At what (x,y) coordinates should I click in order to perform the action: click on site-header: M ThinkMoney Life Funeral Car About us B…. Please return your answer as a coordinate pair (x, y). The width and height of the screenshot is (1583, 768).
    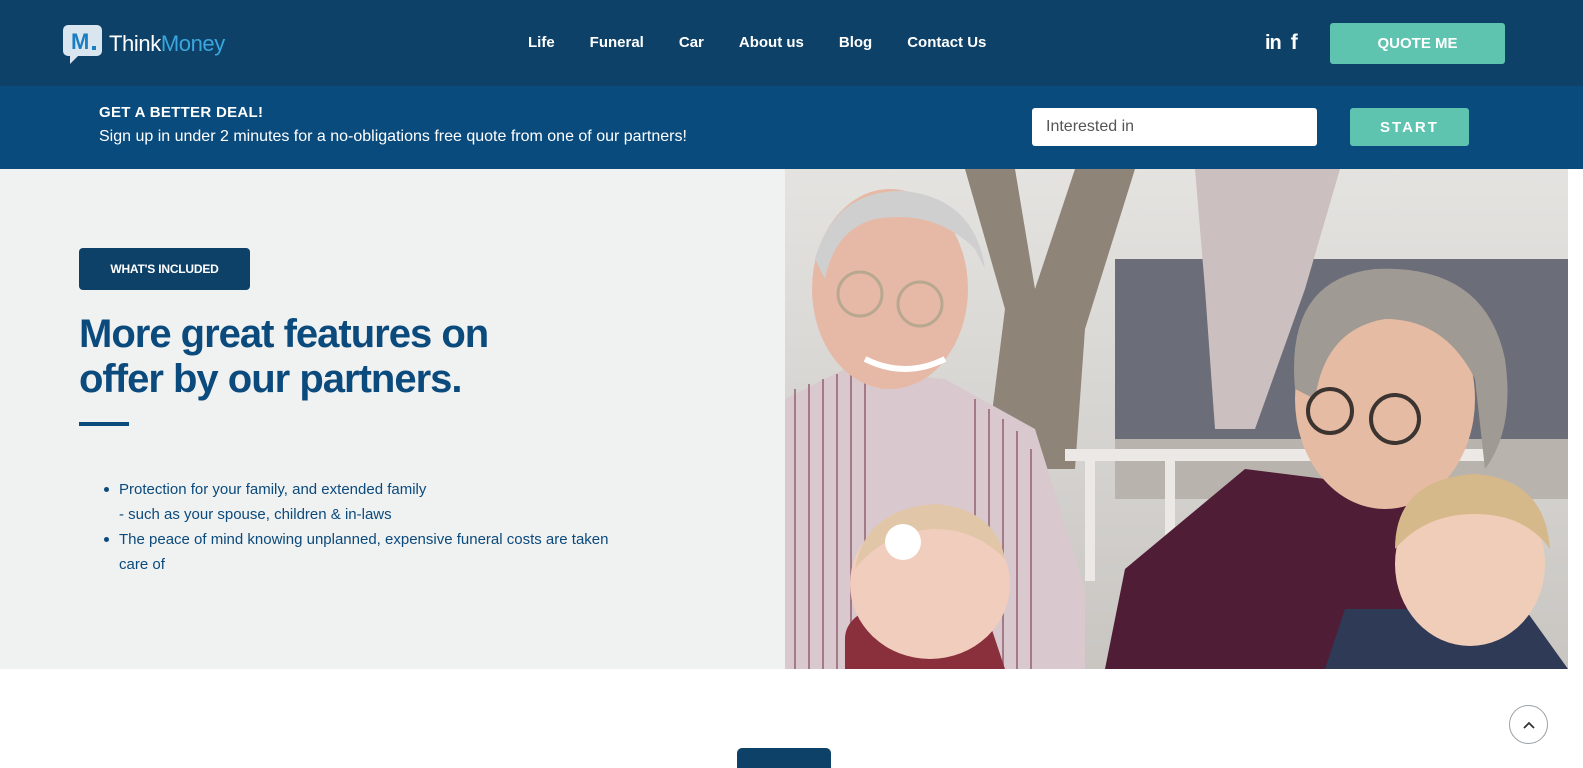
    Looking at the image, I should click on (791, 43).